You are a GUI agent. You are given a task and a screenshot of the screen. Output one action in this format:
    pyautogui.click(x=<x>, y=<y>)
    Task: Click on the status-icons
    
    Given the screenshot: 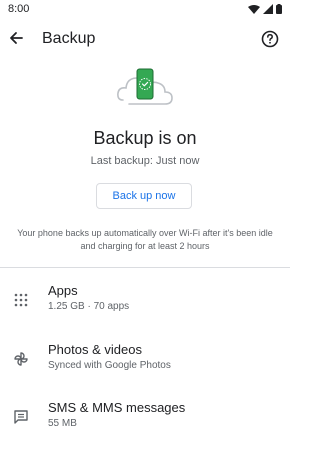 What is the action you would take?
    pyautogui.click(x=265, y=9)
    